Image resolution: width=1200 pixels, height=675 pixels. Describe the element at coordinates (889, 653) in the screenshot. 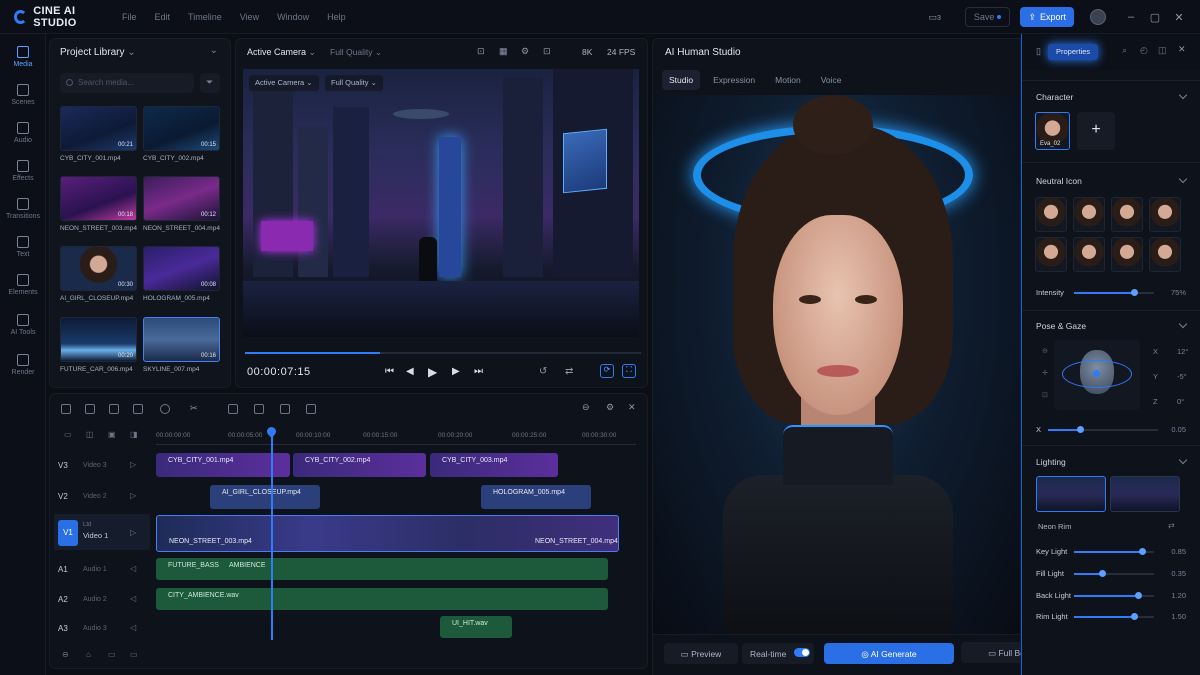

I see `ai-generate-button: ◎ AI Generate` at that location.